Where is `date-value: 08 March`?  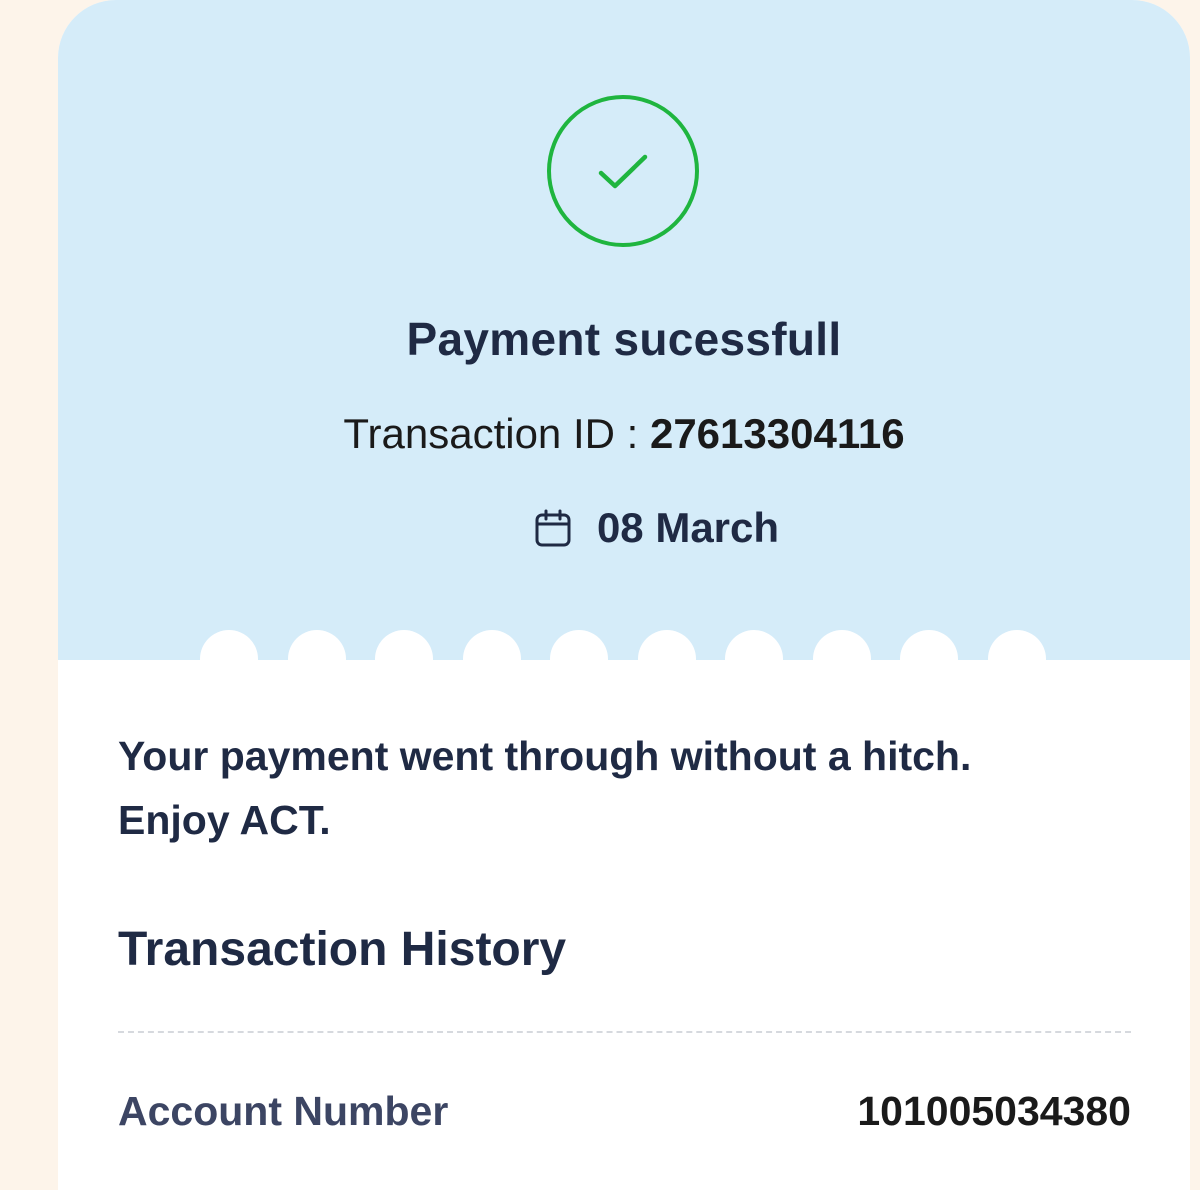 date-value: 08 March is located at coordinates (688, 527).